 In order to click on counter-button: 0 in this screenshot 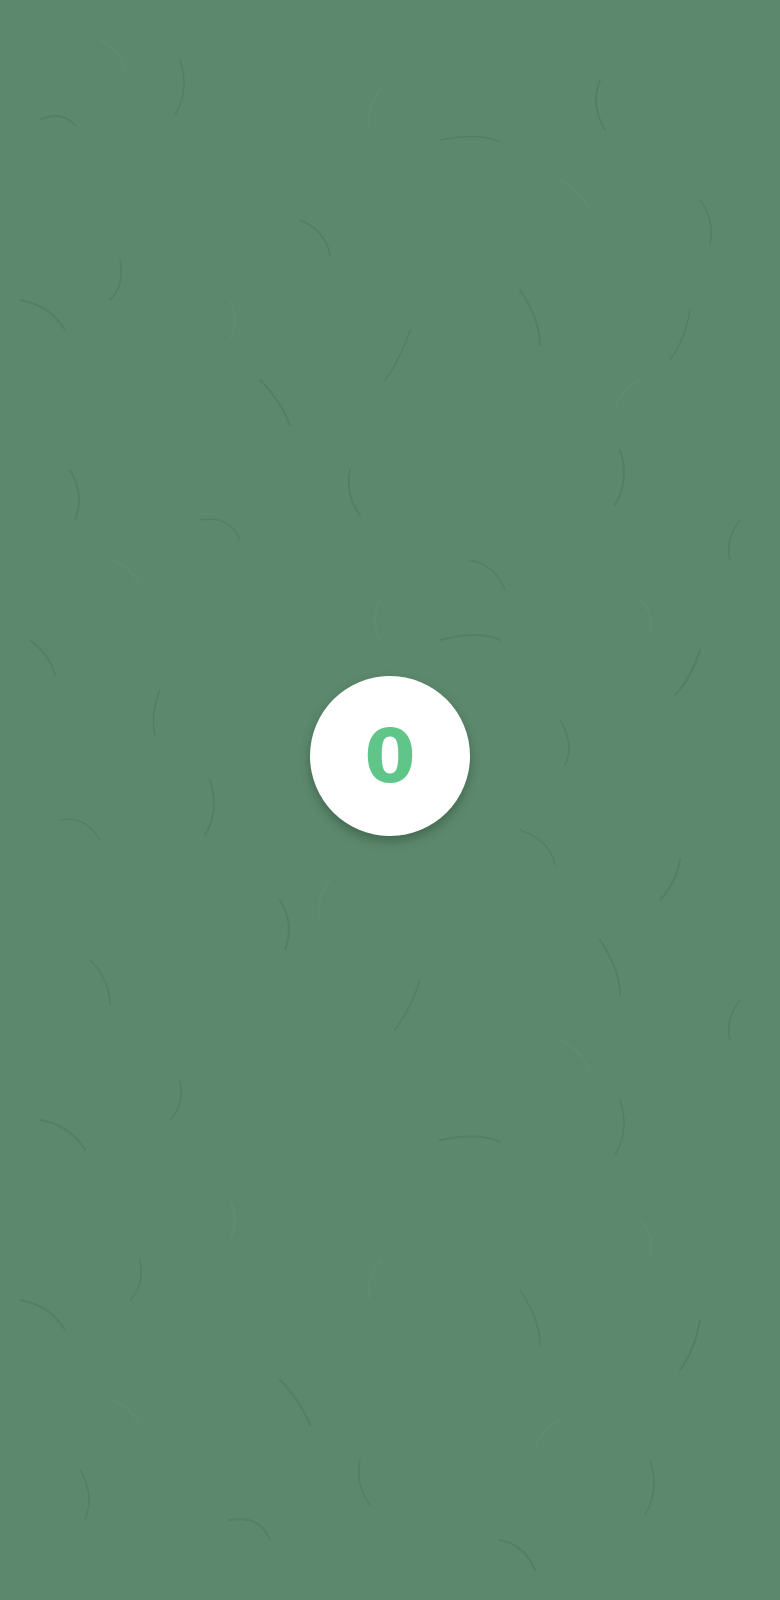, I will do `click(390, 756)`.